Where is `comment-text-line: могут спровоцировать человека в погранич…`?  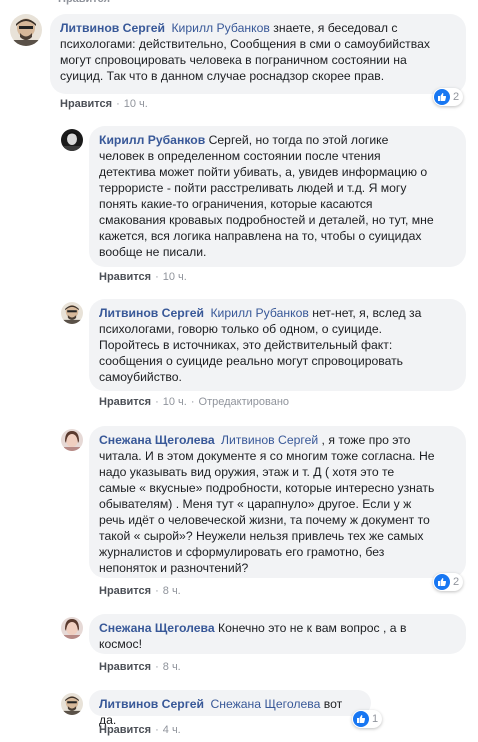 comment-text-line: могут спровоцировать человека в погранич… is located at coordinates (233, 60).